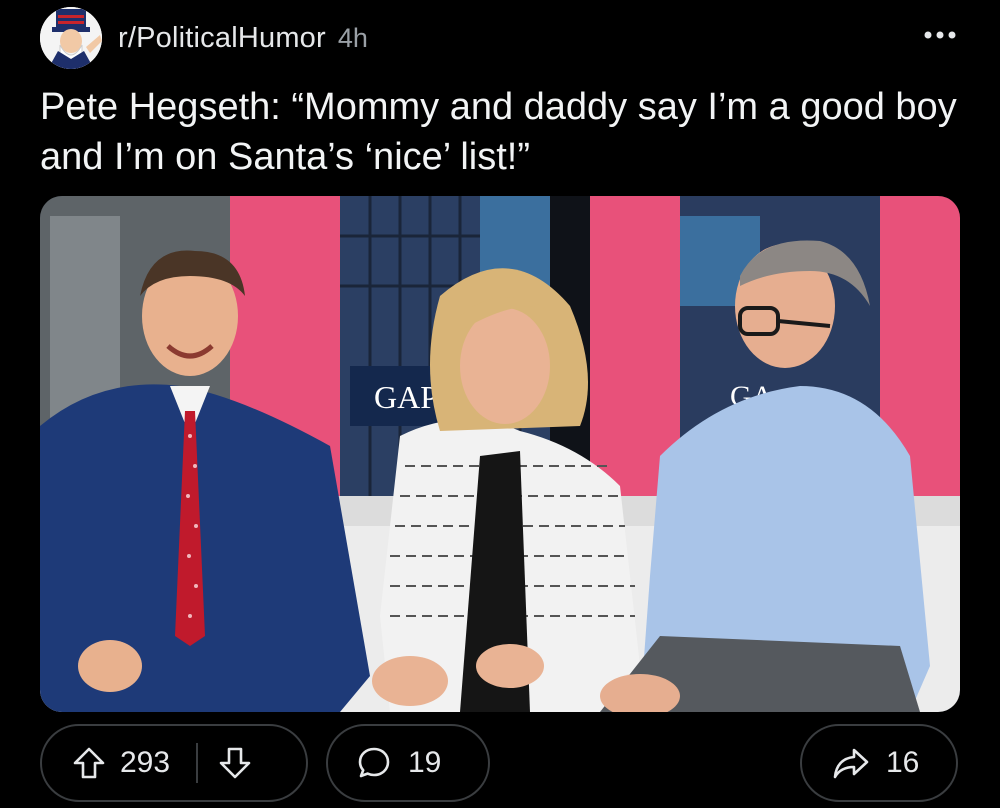  I want to click on subreddit-avatar, so click(71, 38).